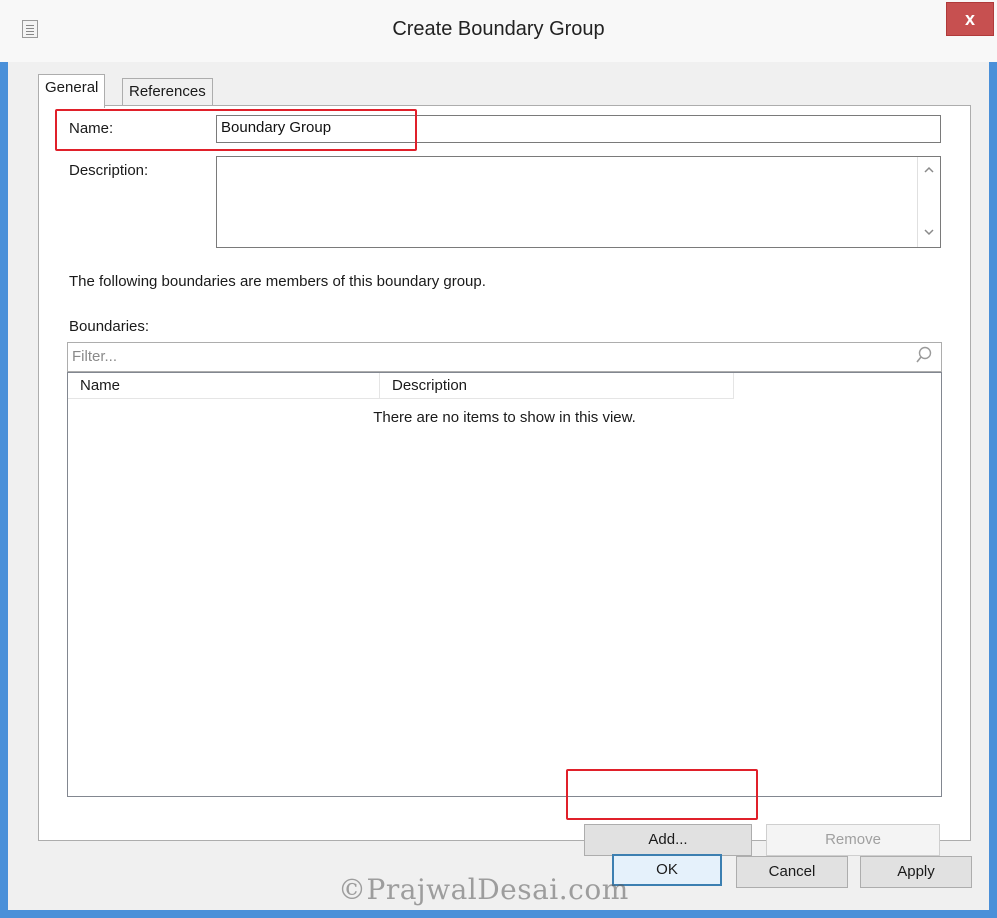  What do you see at coordinates (109, 170) in the screenshot?
I see `description-label: Description:` at bounding box center [109, 170].